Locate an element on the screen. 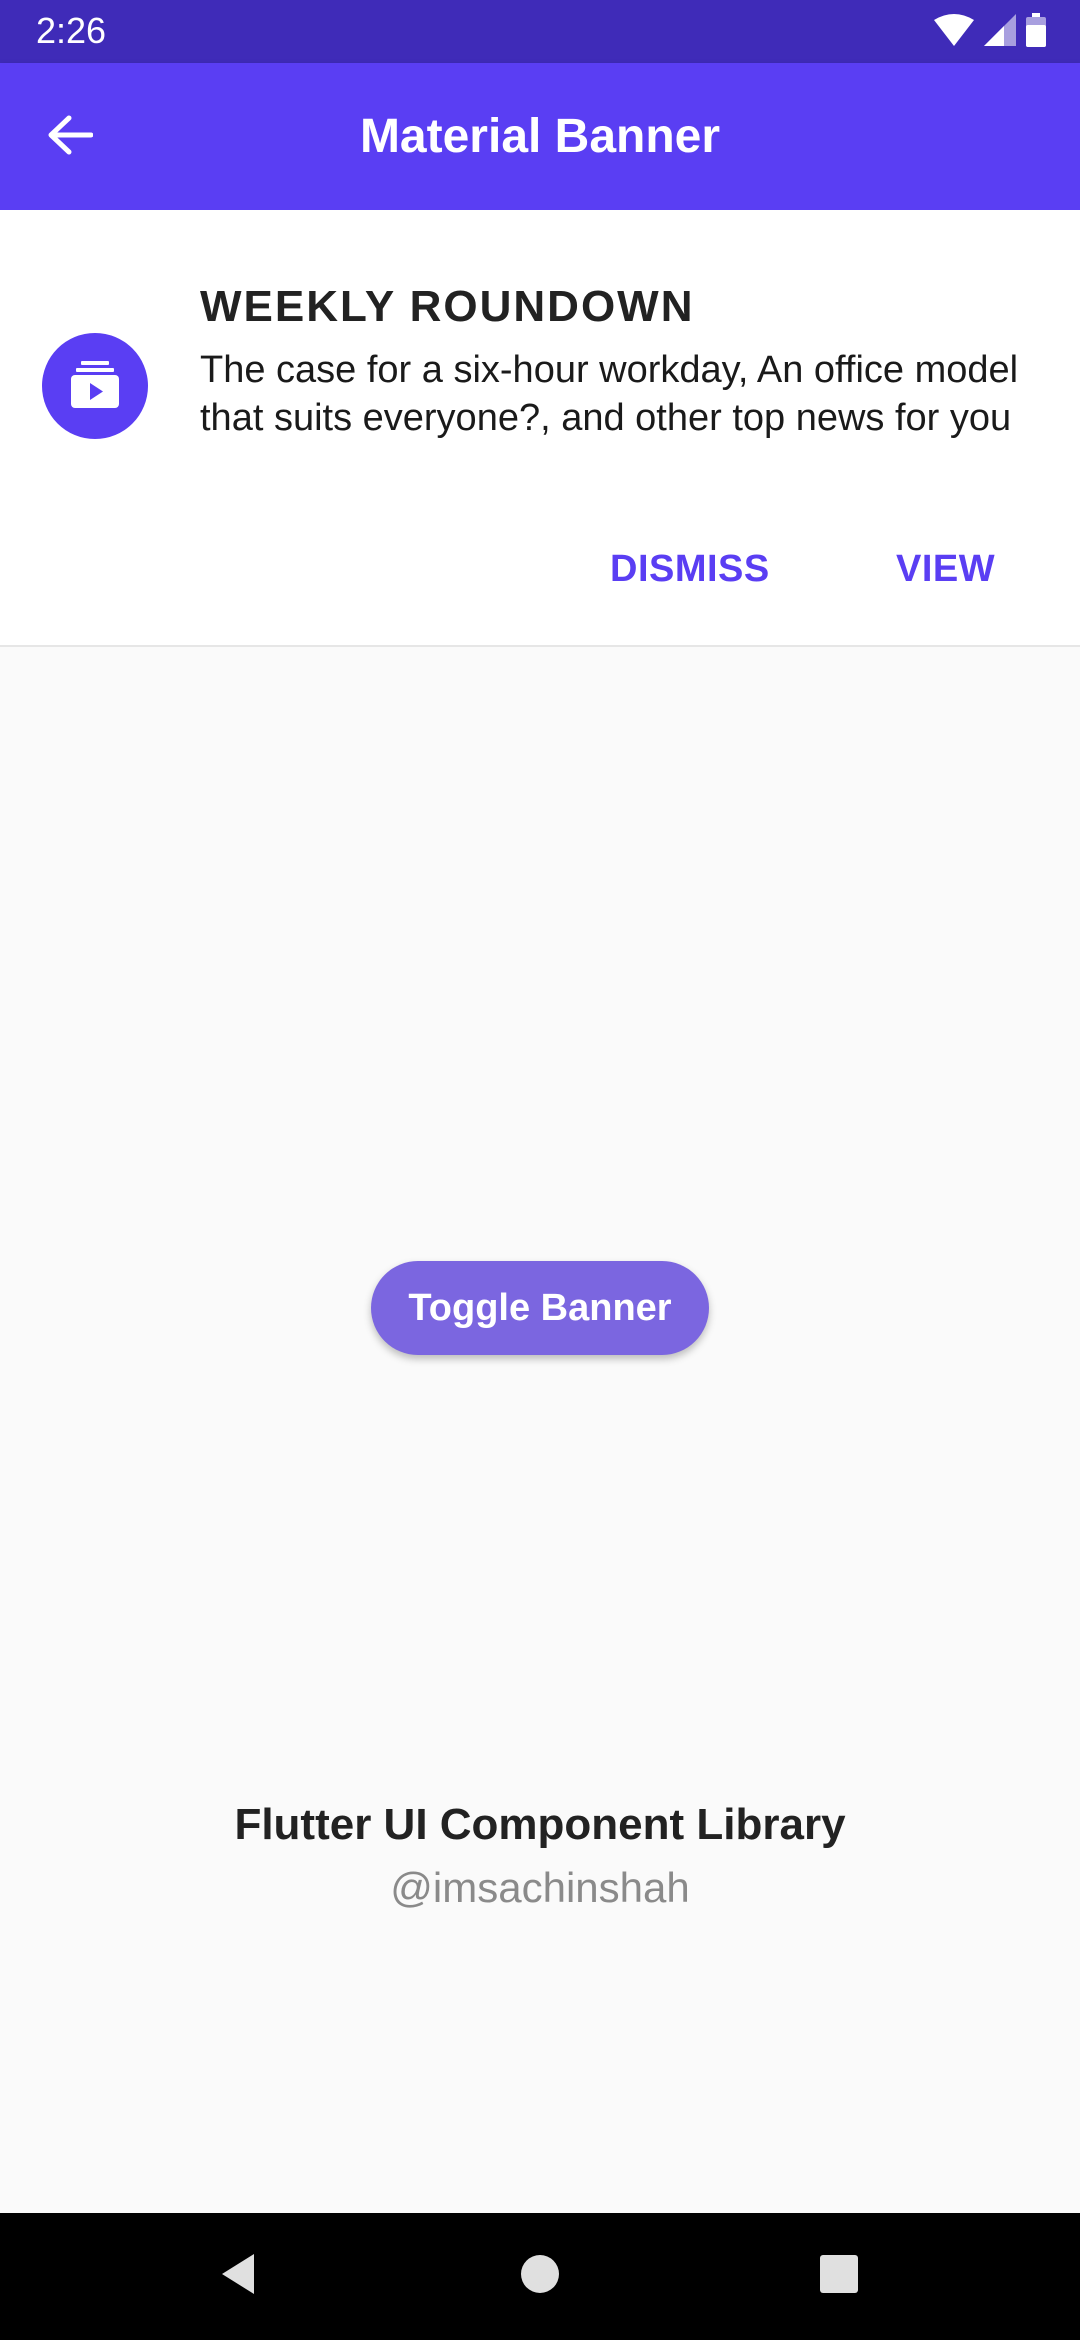  view-button: VIEW is located at coordinates (945, 569).